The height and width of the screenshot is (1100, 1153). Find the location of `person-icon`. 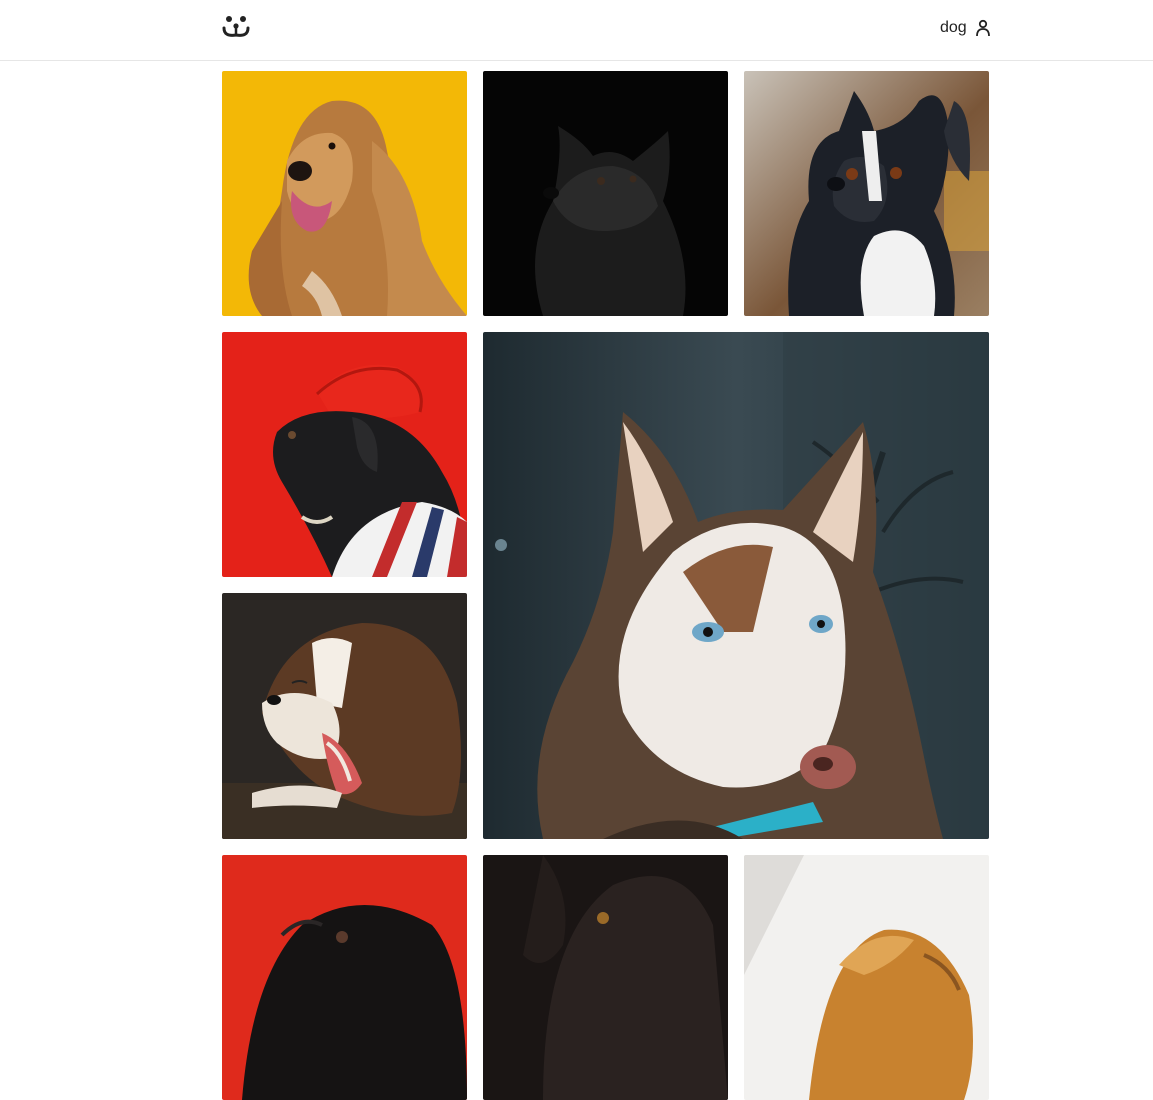

person-icon is located at coordinates (983, 28).